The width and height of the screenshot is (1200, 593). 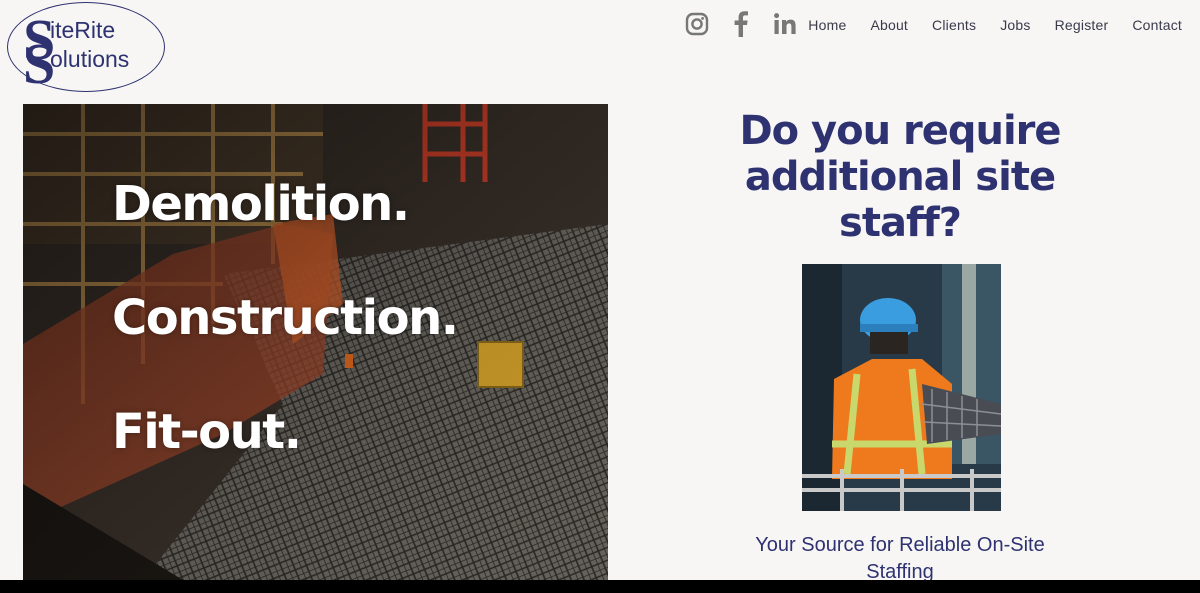 I want to click on social-links, so click(x=741, y=24).